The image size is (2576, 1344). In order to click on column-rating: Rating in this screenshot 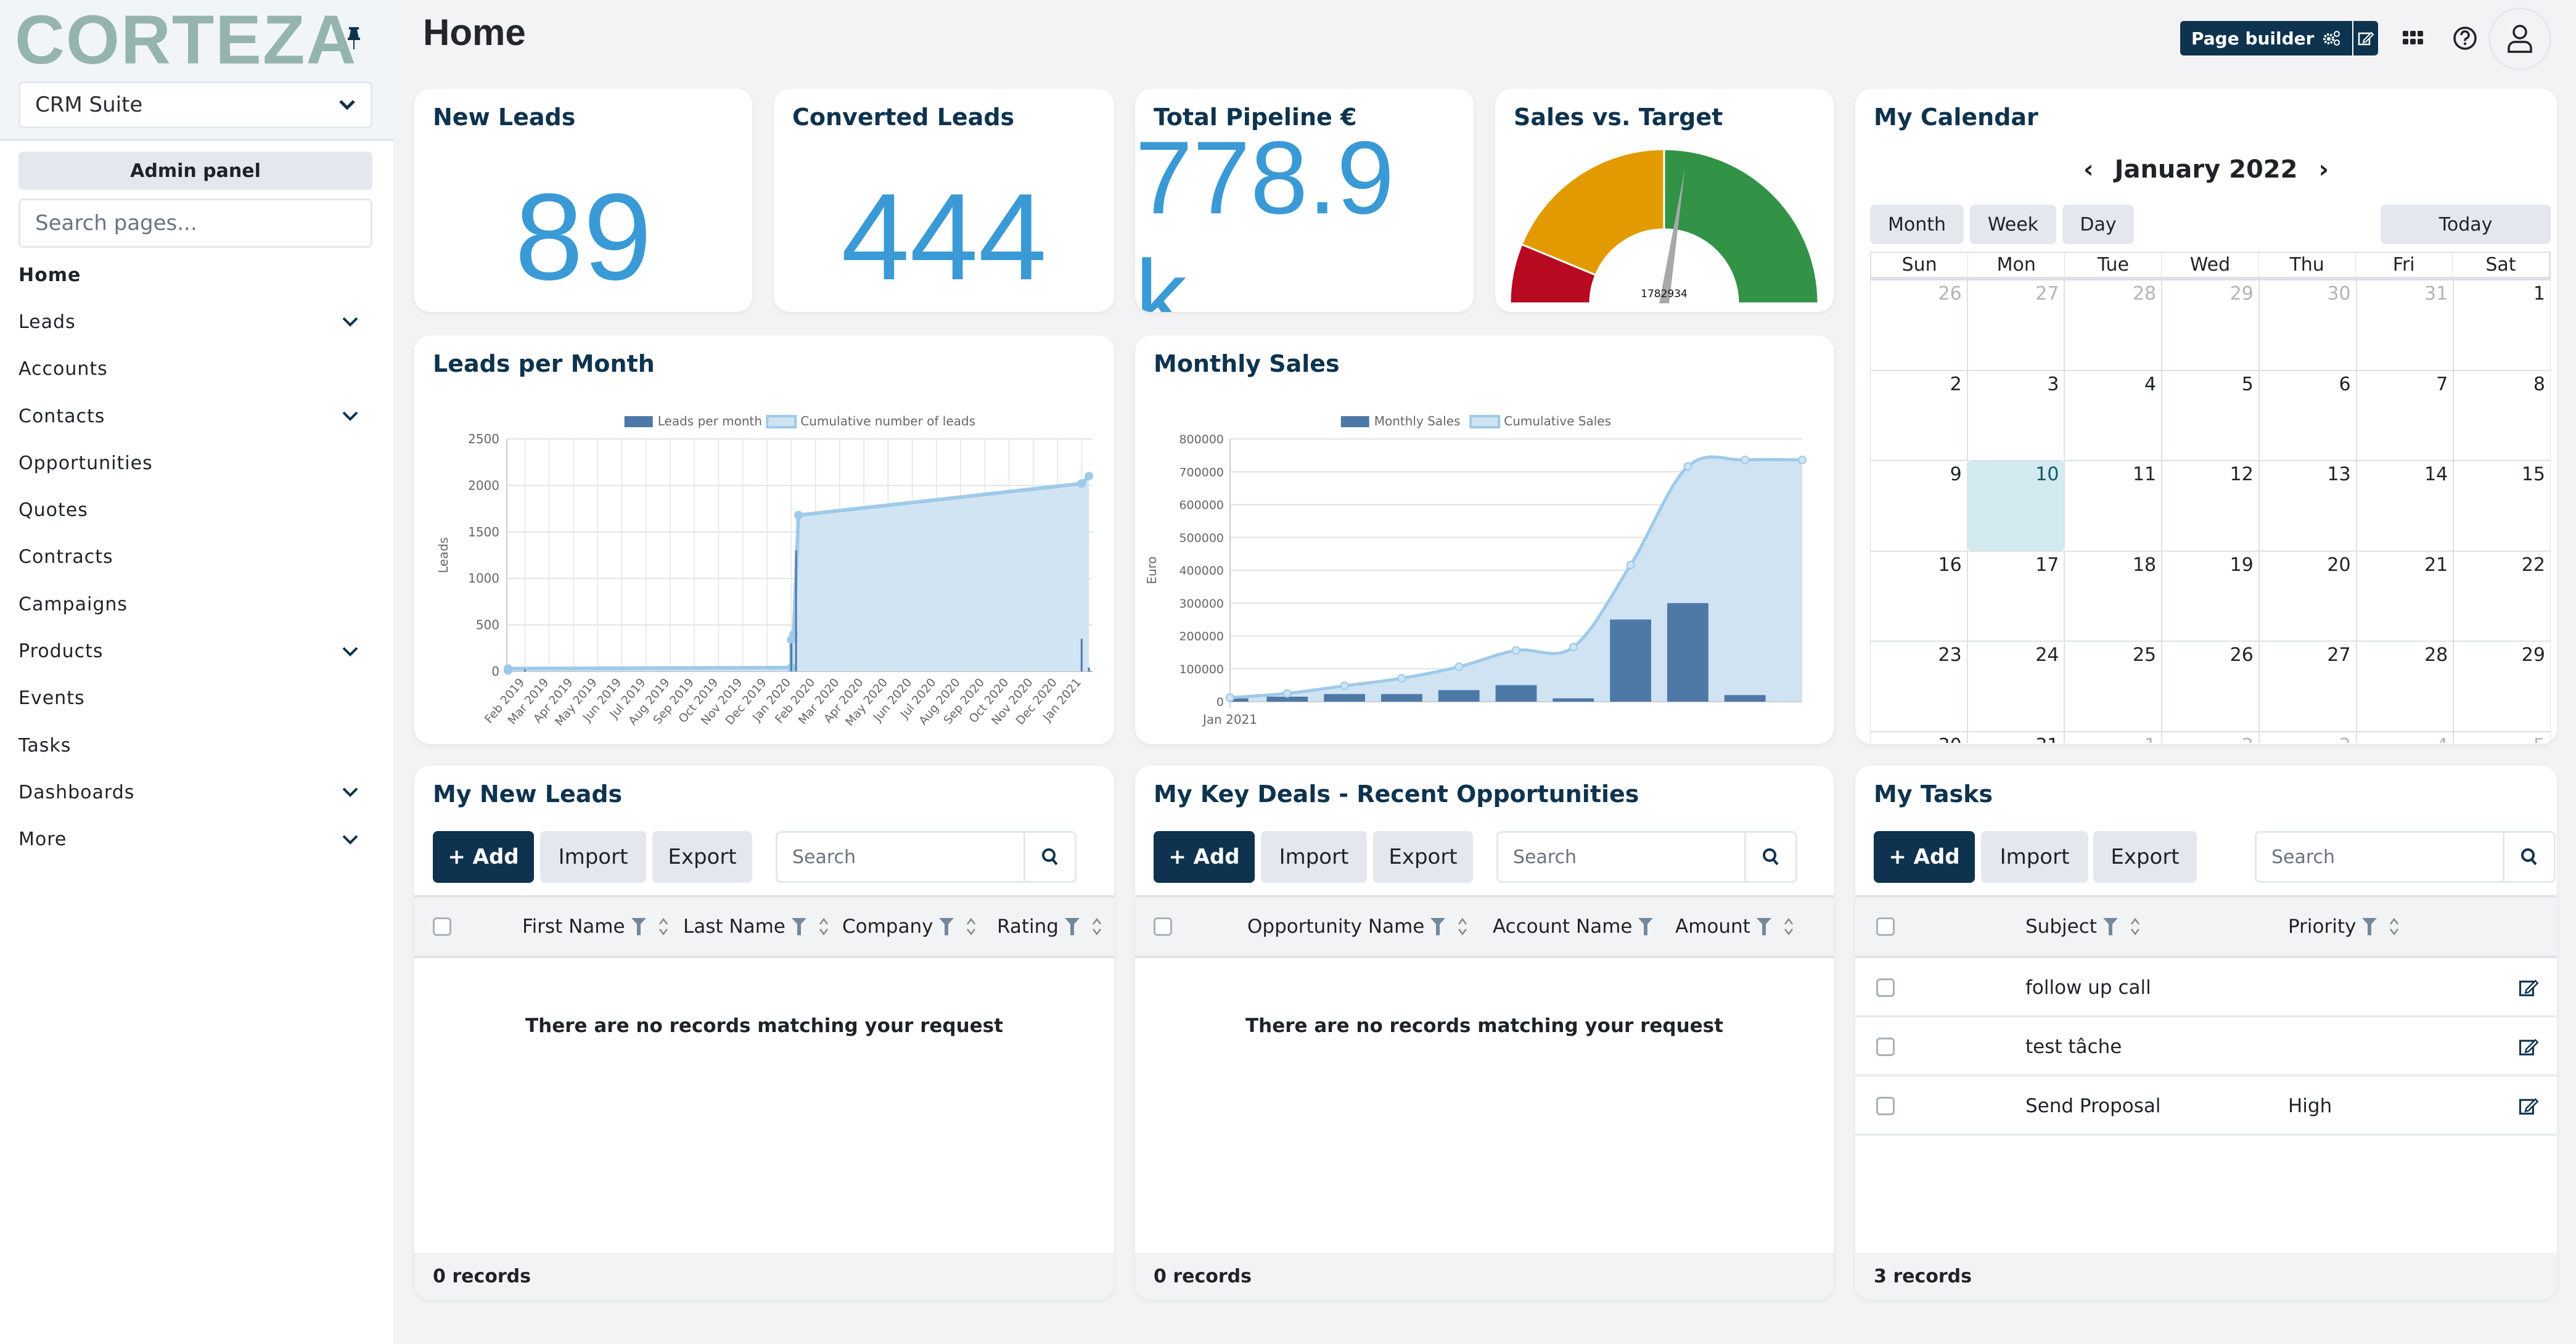, I will do `click(1049, 927)`.